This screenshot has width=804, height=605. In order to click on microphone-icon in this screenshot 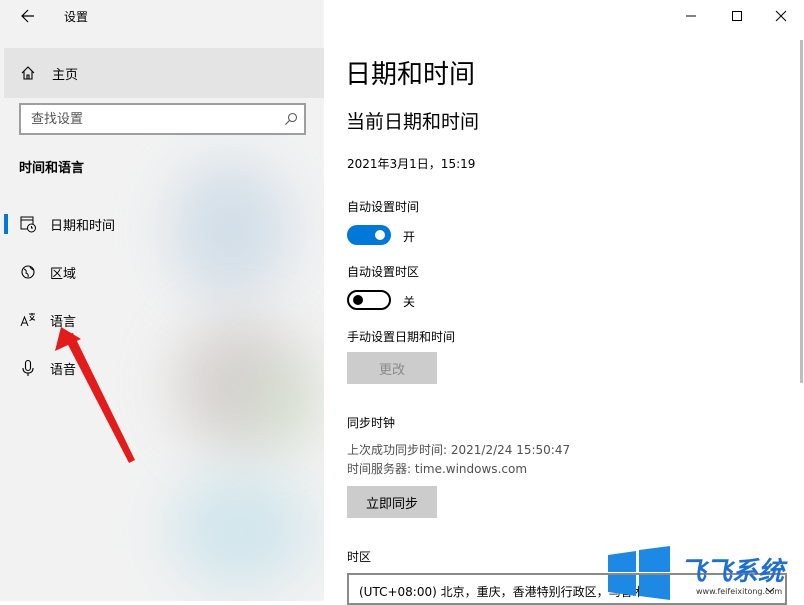, I will do `click(28, 367)`.